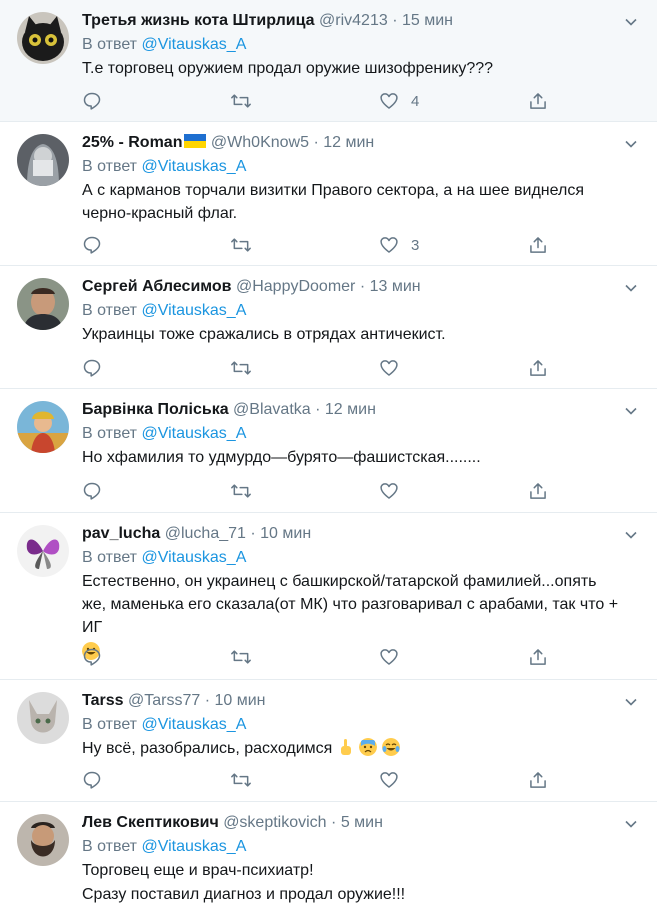  What do you see at coordinates (399, 245) in the screenshot?
I see `like-button: 3` at bounding box center [399, 245].